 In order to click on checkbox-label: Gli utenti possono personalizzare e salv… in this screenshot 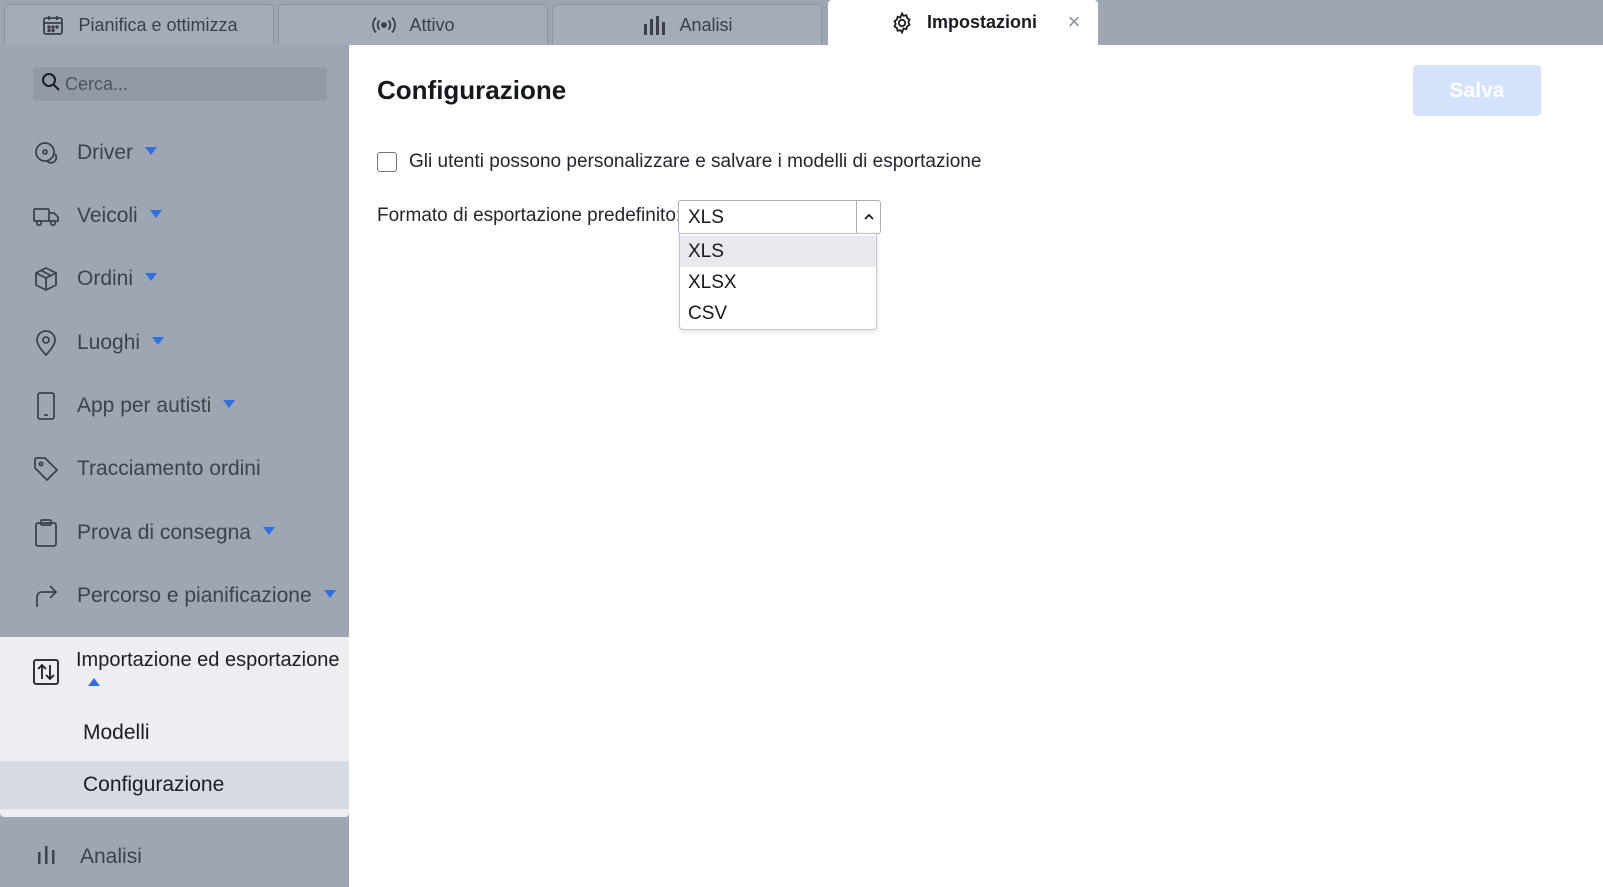, I will do `click(695, 161)`.